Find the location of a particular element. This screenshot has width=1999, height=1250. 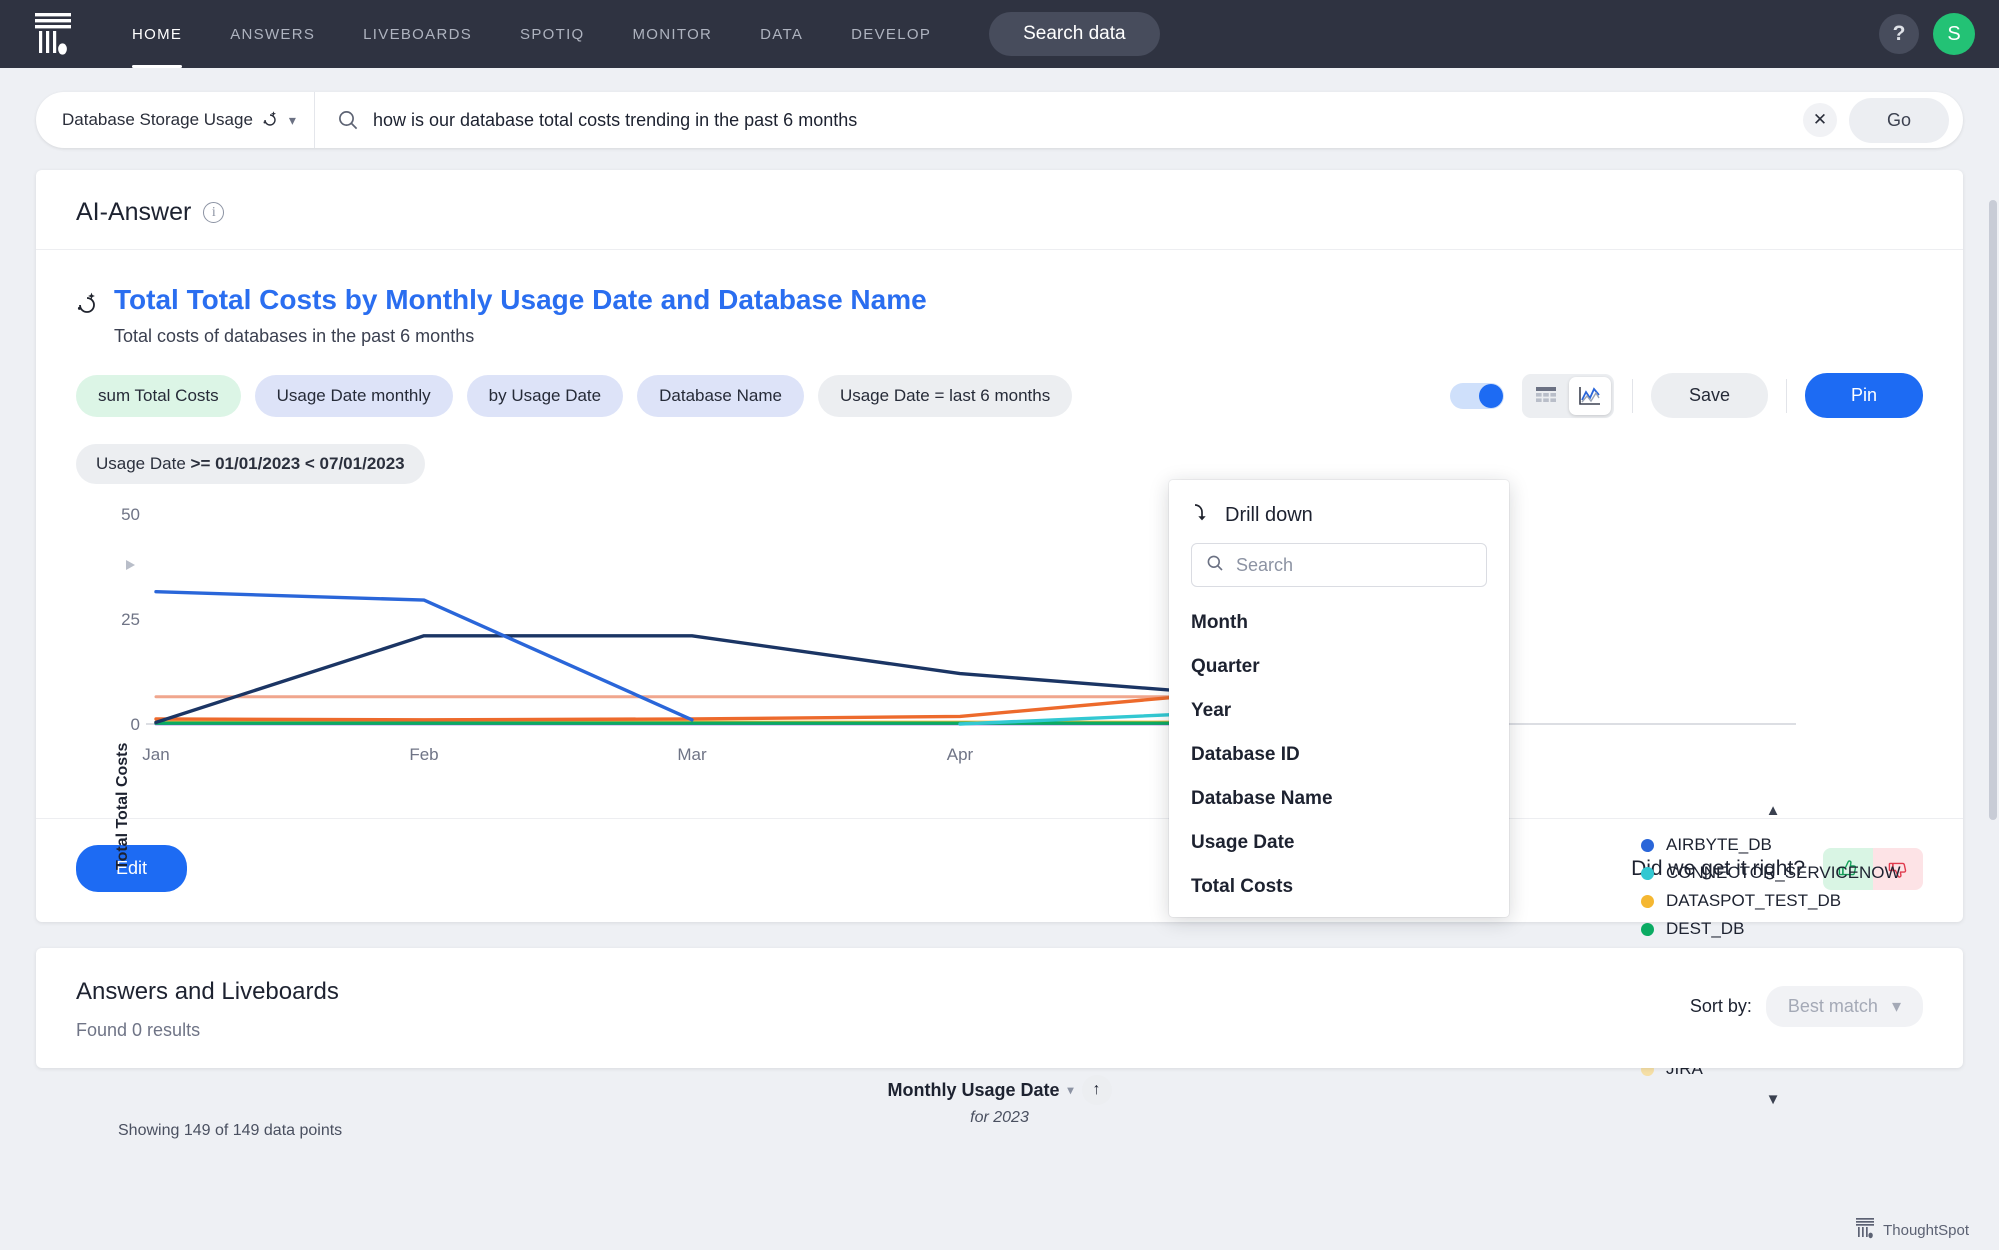

date-filter-row: Usage Date >= 01/01/2023 < 07/01/2023 is located at coordinates (999, 451).